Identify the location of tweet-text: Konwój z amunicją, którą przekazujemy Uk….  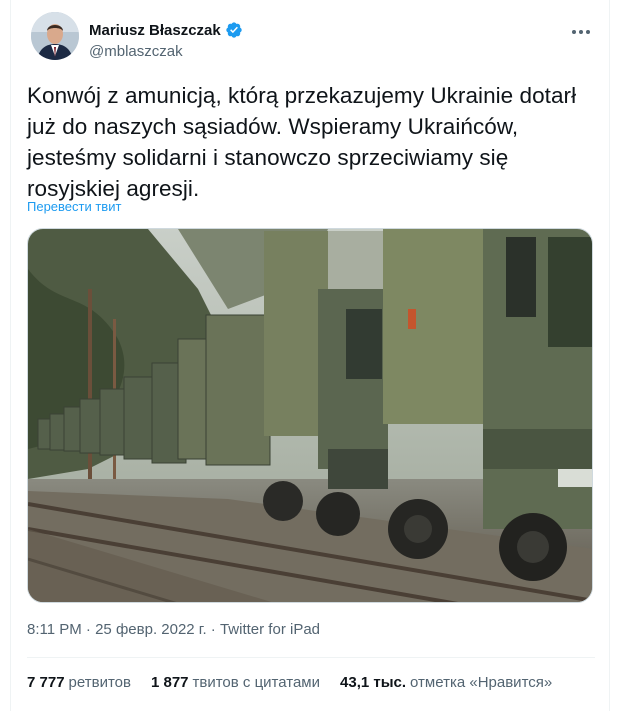
(302, 142).